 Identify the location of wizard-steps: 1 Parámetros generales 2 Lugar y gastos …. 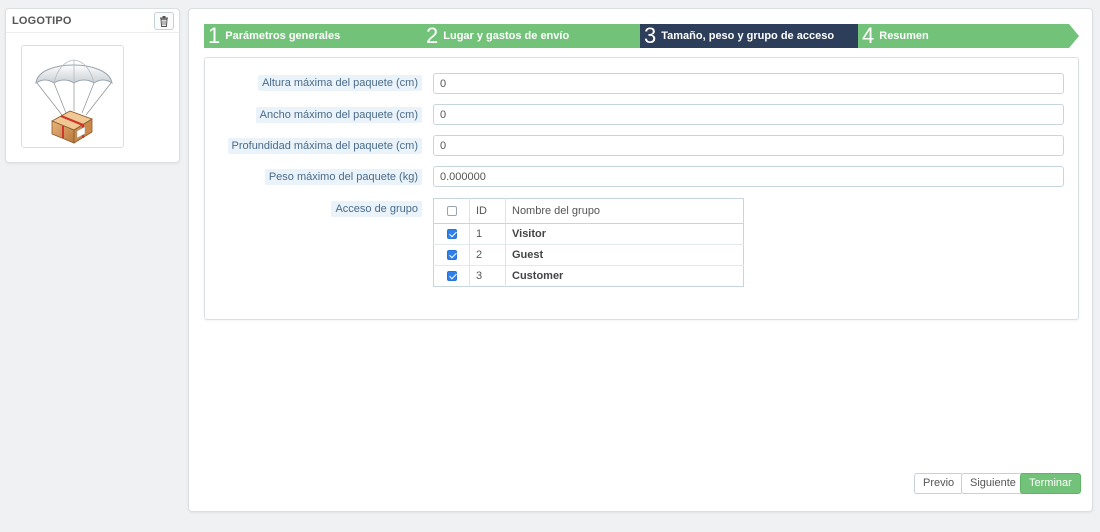
(641, 36).